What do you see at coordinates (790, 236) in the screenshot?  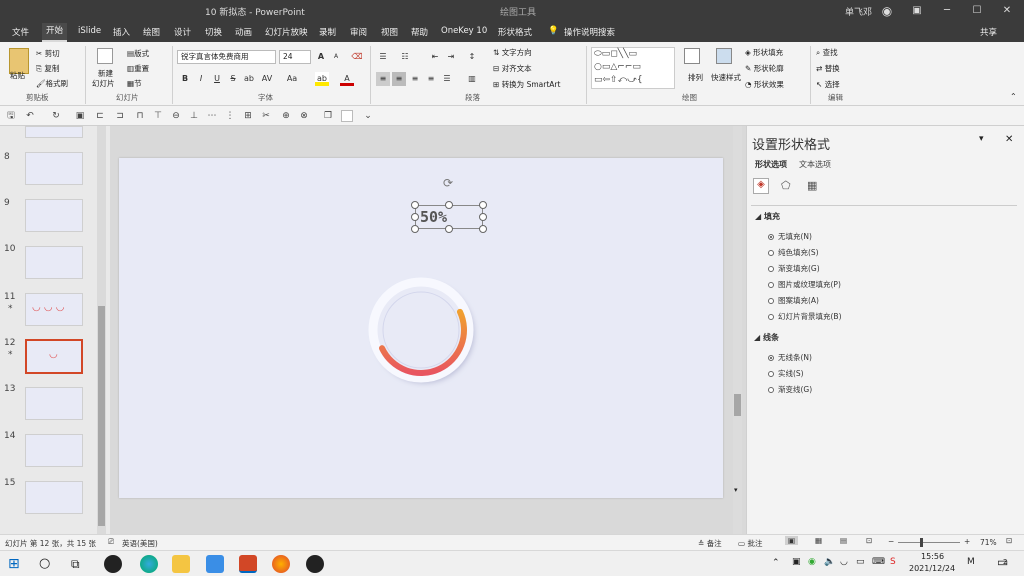 I see `radio-no-fill: 无填充(N)` at bounding box center [790, 236].